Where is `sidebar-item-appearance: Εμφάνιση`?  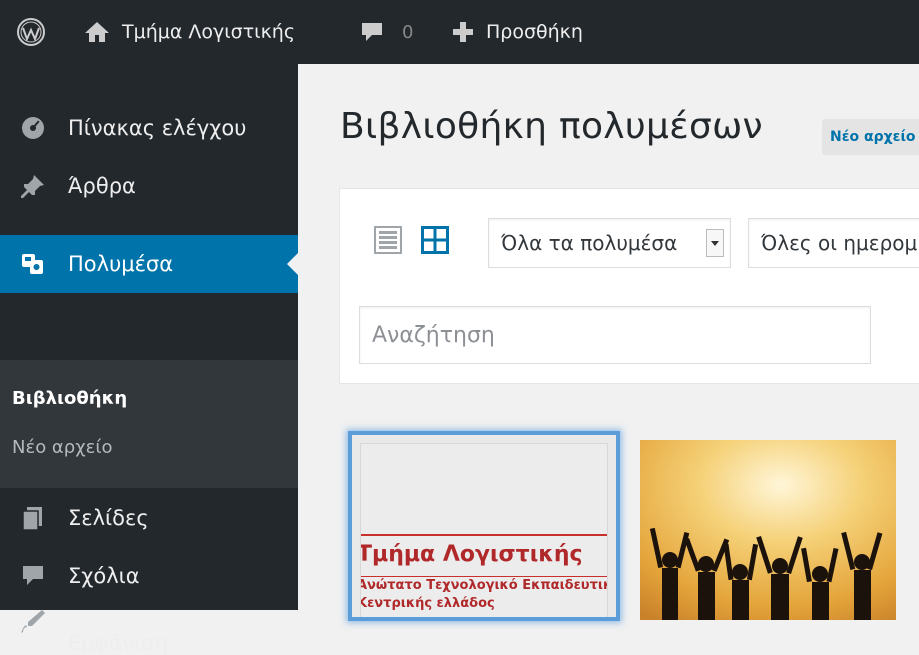
sidebar-item-appearance: Εμφάνιση is located at coordinates (149, 620).